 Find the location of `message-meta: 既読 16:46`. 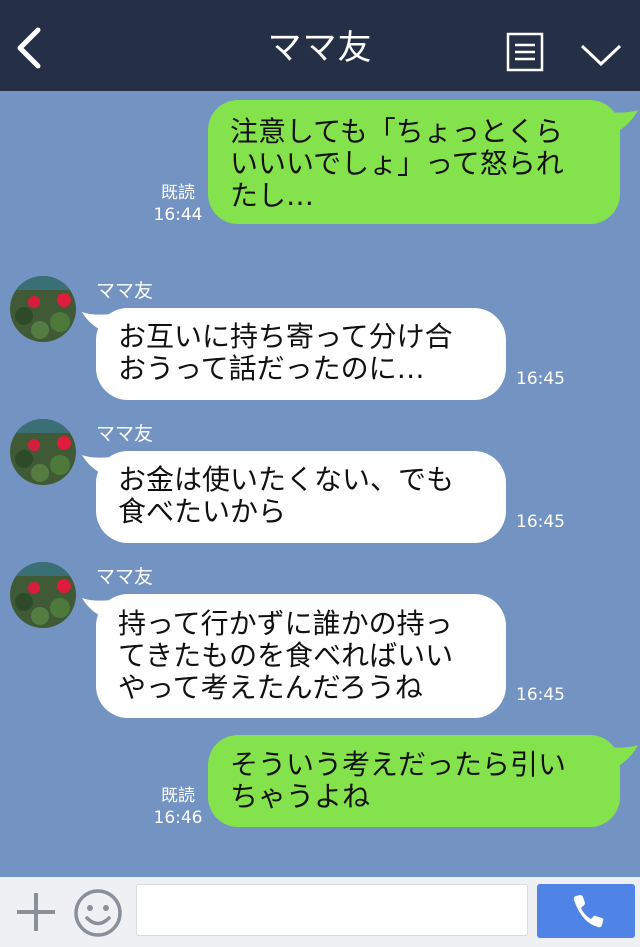

message-meta: 既読 16:46 is located at coordinates (178, 807).